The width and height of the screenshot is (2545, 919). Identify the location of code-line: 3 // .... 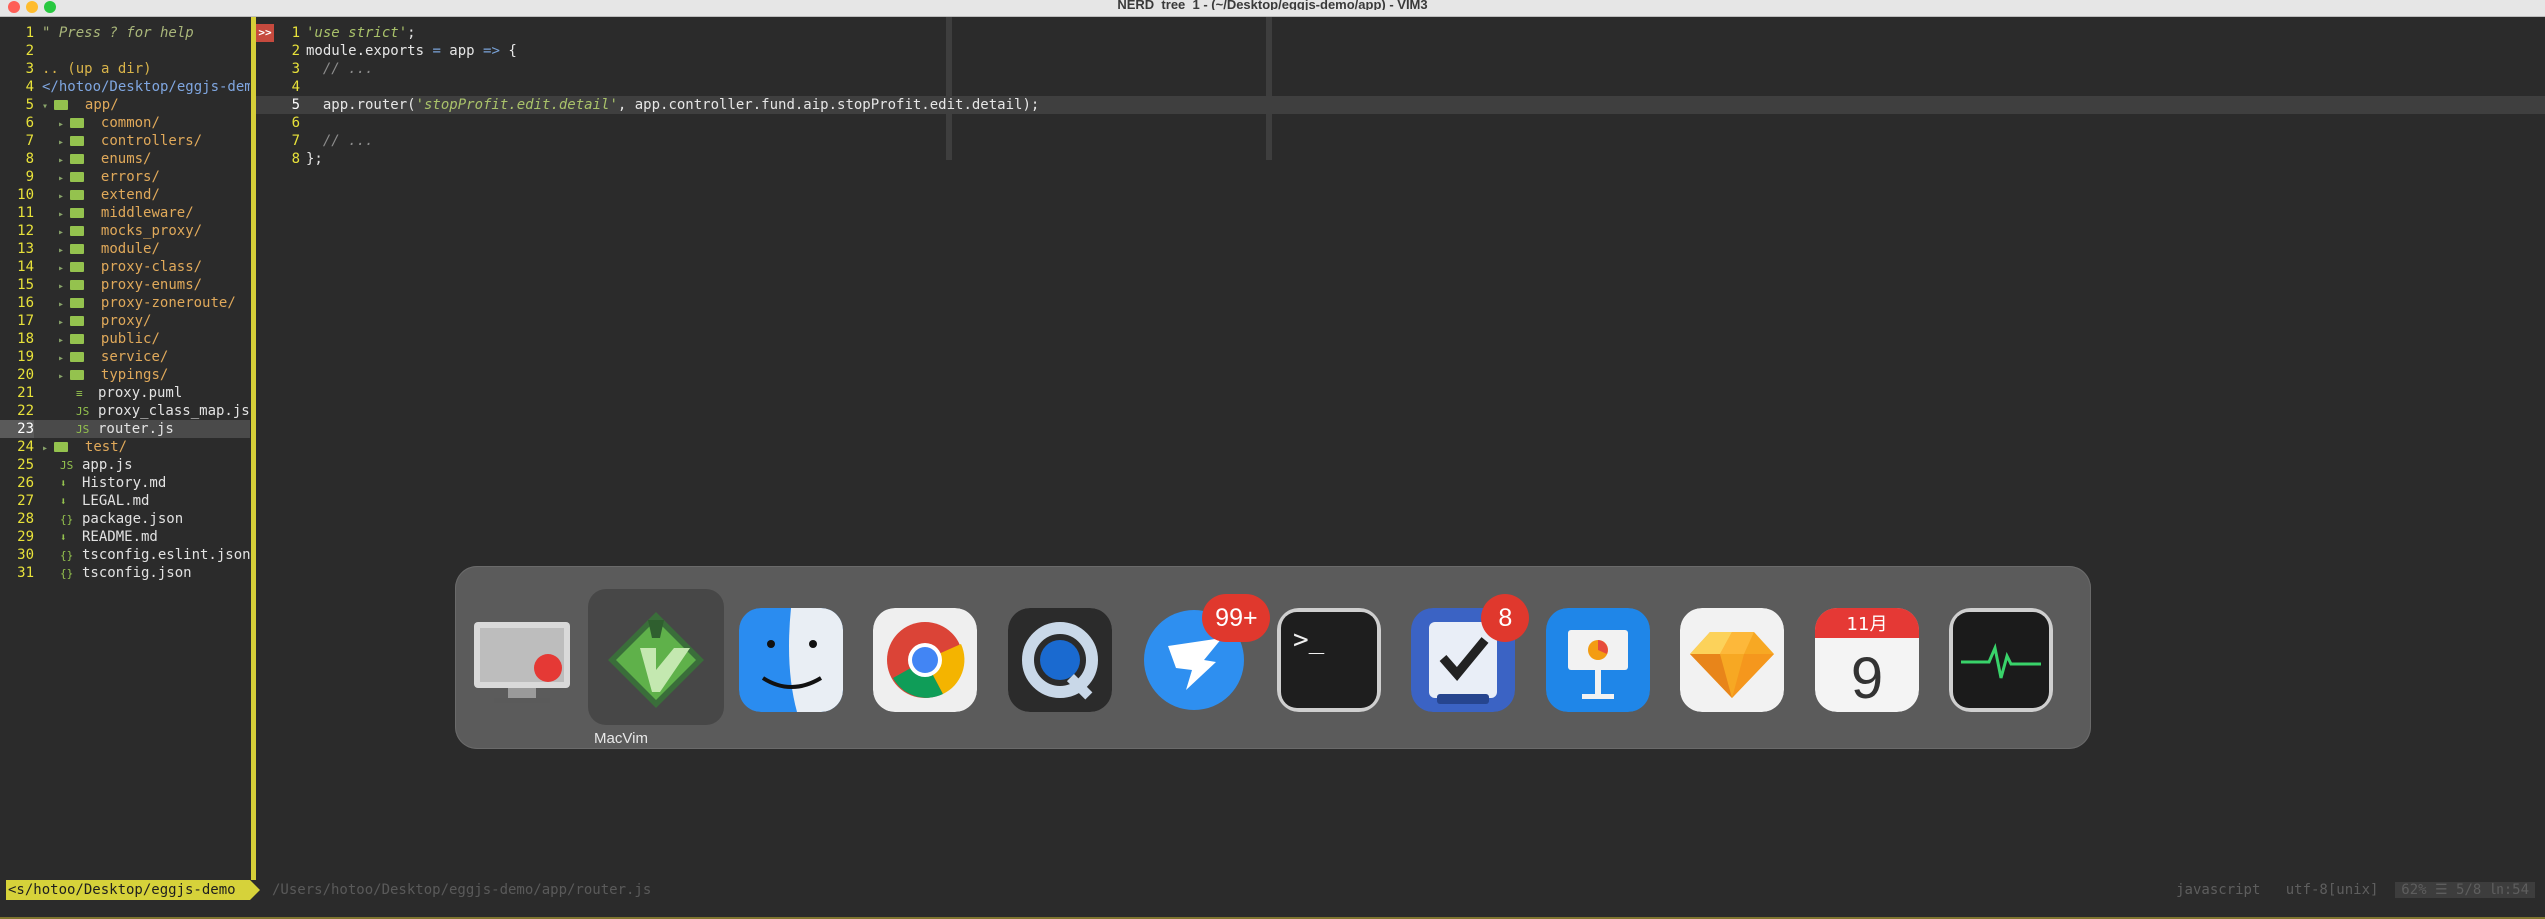
(1400, 69).